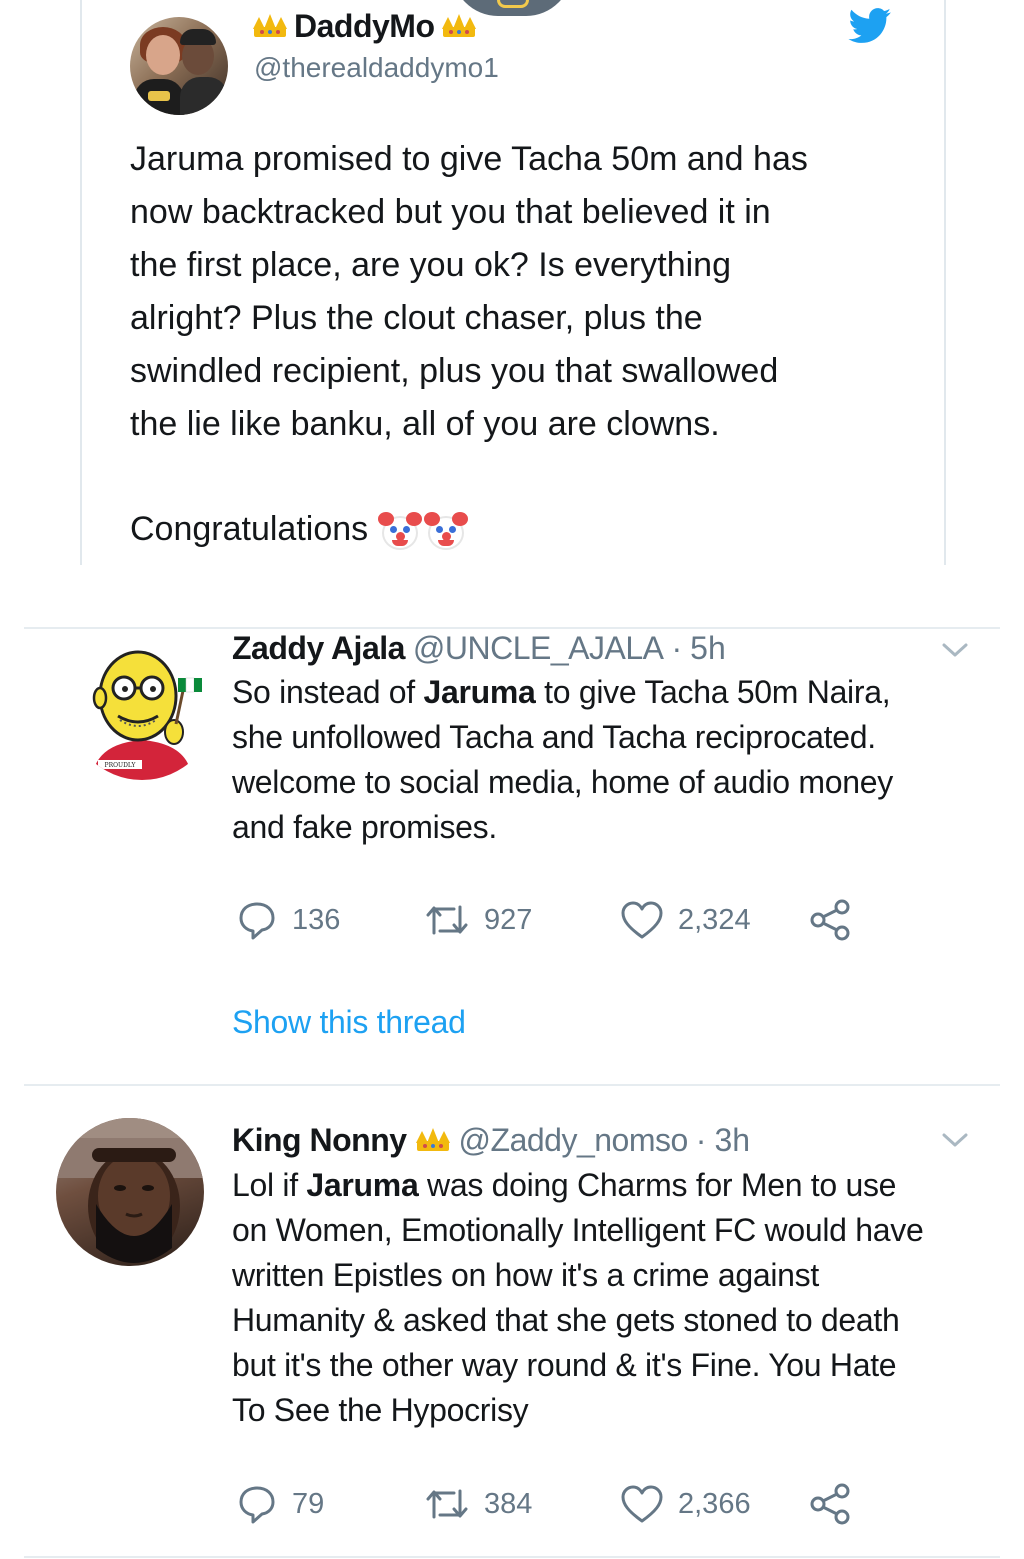 The height and width of the screenshot is (1559, 1024). Describe the element at coordinates (508, 1503) in the screenshot. I see `retweet-count: 384` at that location.